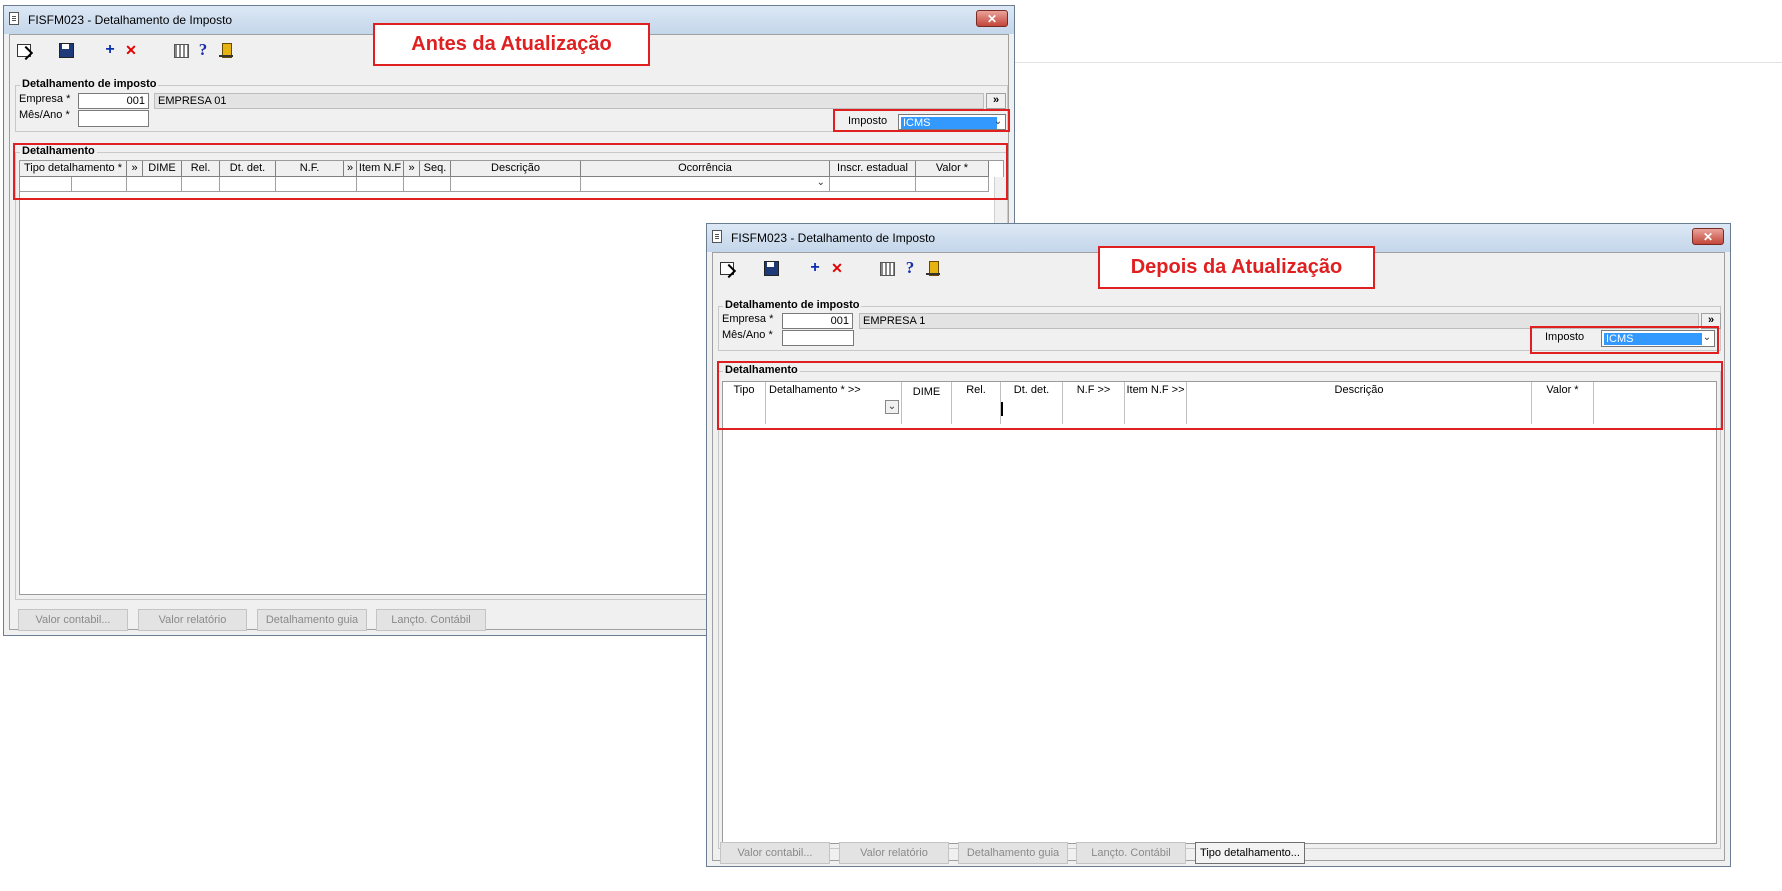  What do you see at coordinates (1398, 62) in the screenshot?
I see `background-rule` at bounding box center [1398, 62].